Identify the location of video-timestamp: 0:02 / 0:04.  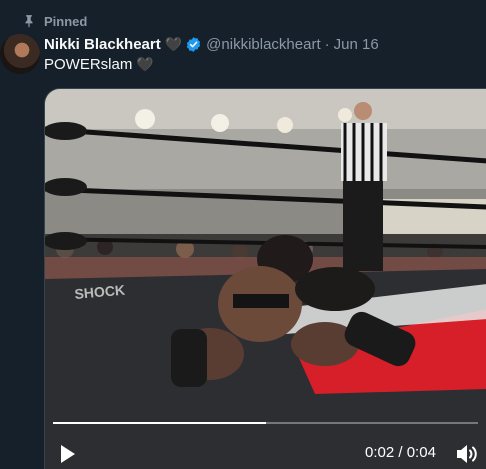
(400, 452).